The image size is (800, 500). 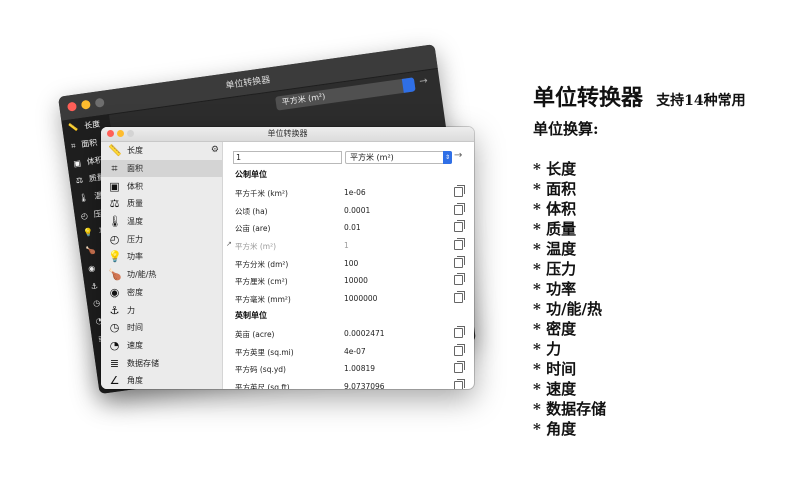 I want to click on sidebar-item: 🍗 功/能/热, so click(x=161, y=275).